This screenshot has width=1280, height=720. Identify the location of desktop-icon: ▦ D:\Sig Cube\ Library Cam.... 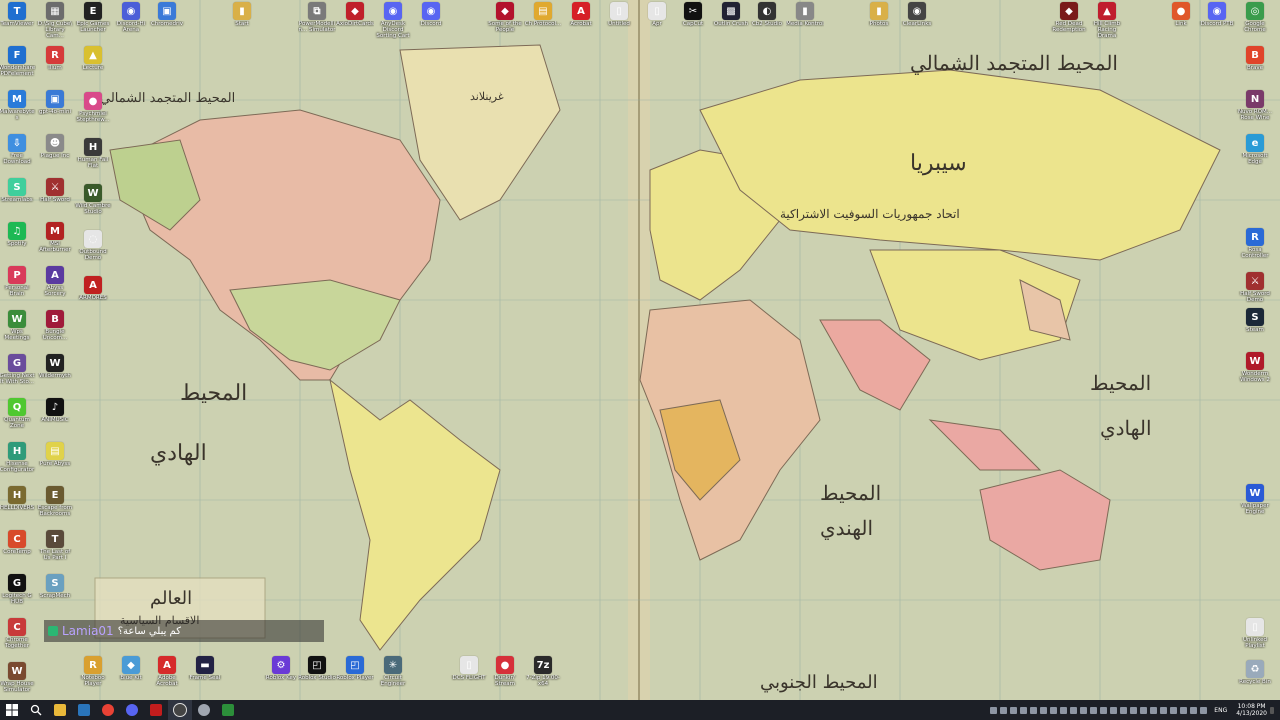
(55, 22).